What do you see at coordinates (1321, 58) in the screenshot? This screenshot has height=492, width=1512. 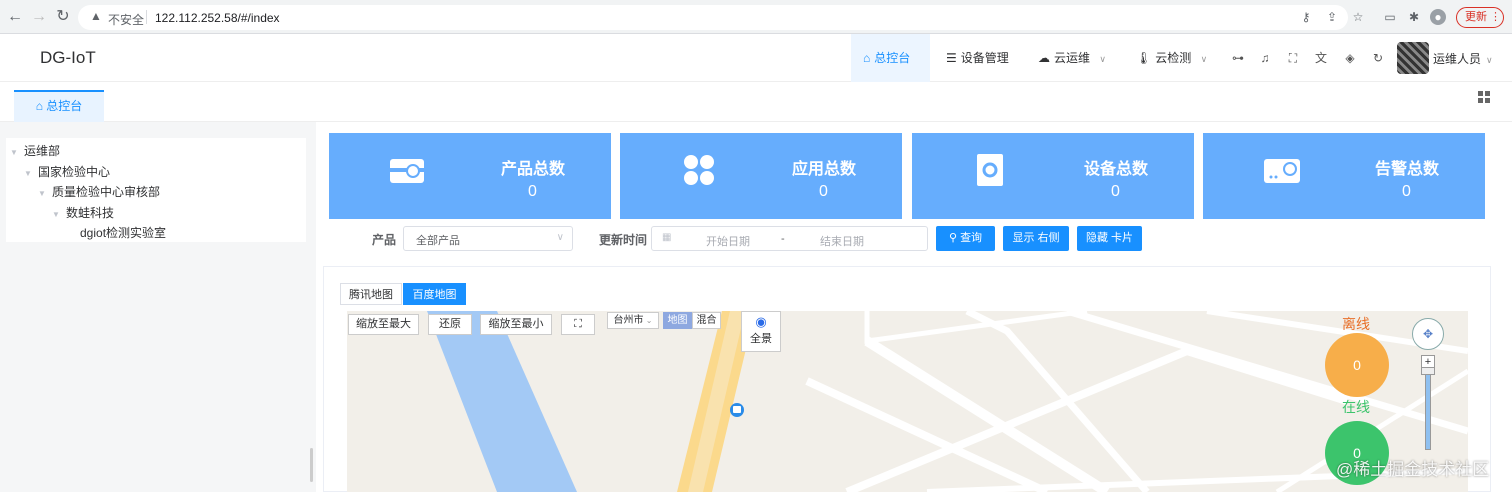 I see `translate-icon: 文` at bounding box center [1321, 58].